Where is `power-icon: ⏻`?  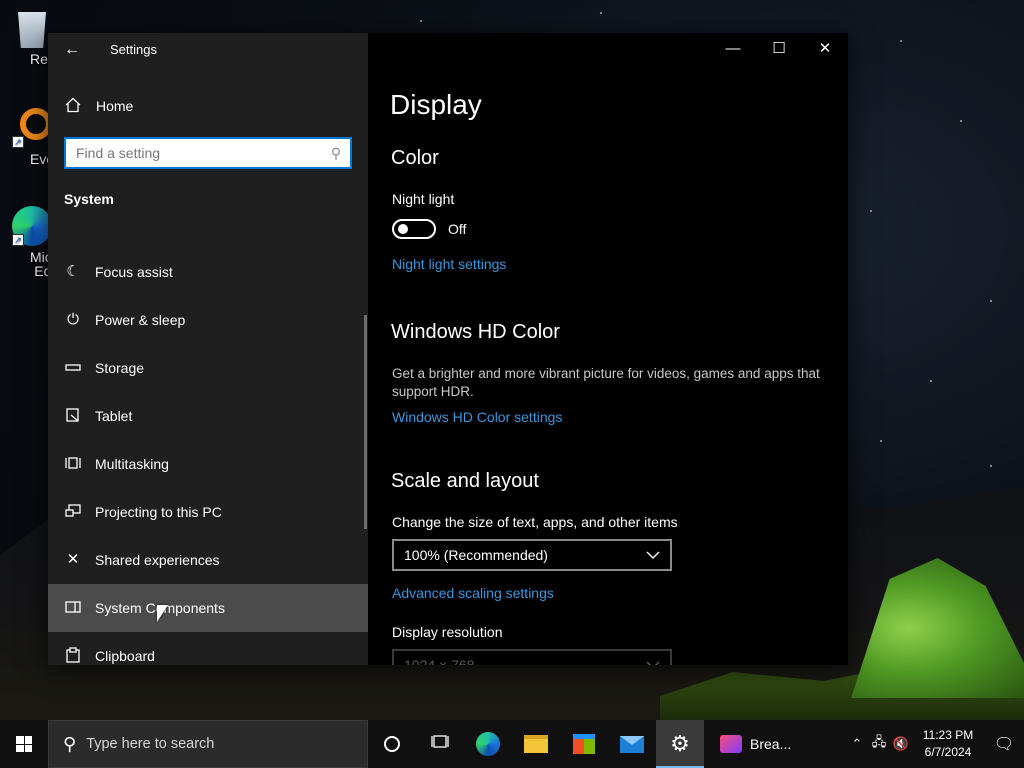
power-icon: ⏻ is located at coordinates (73, 319).